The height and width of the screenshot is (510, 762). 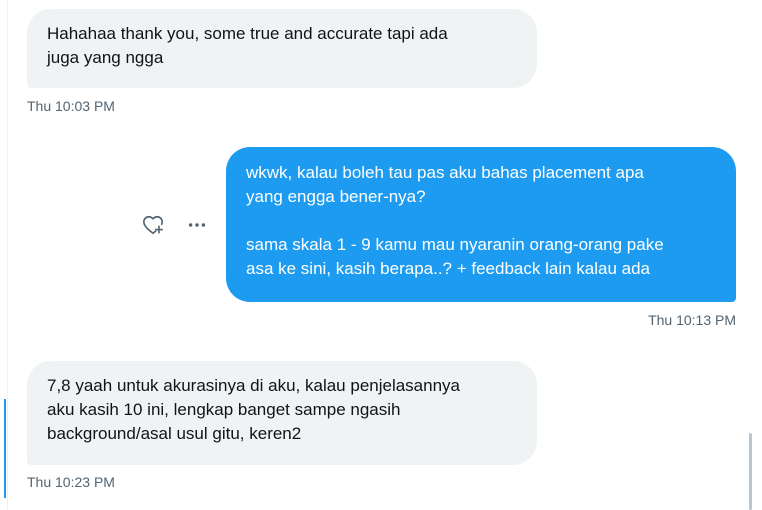 What do you see at coordinates (178, 225) in the screenshot?
I see `message-actions` at bounding box center [178, 225].